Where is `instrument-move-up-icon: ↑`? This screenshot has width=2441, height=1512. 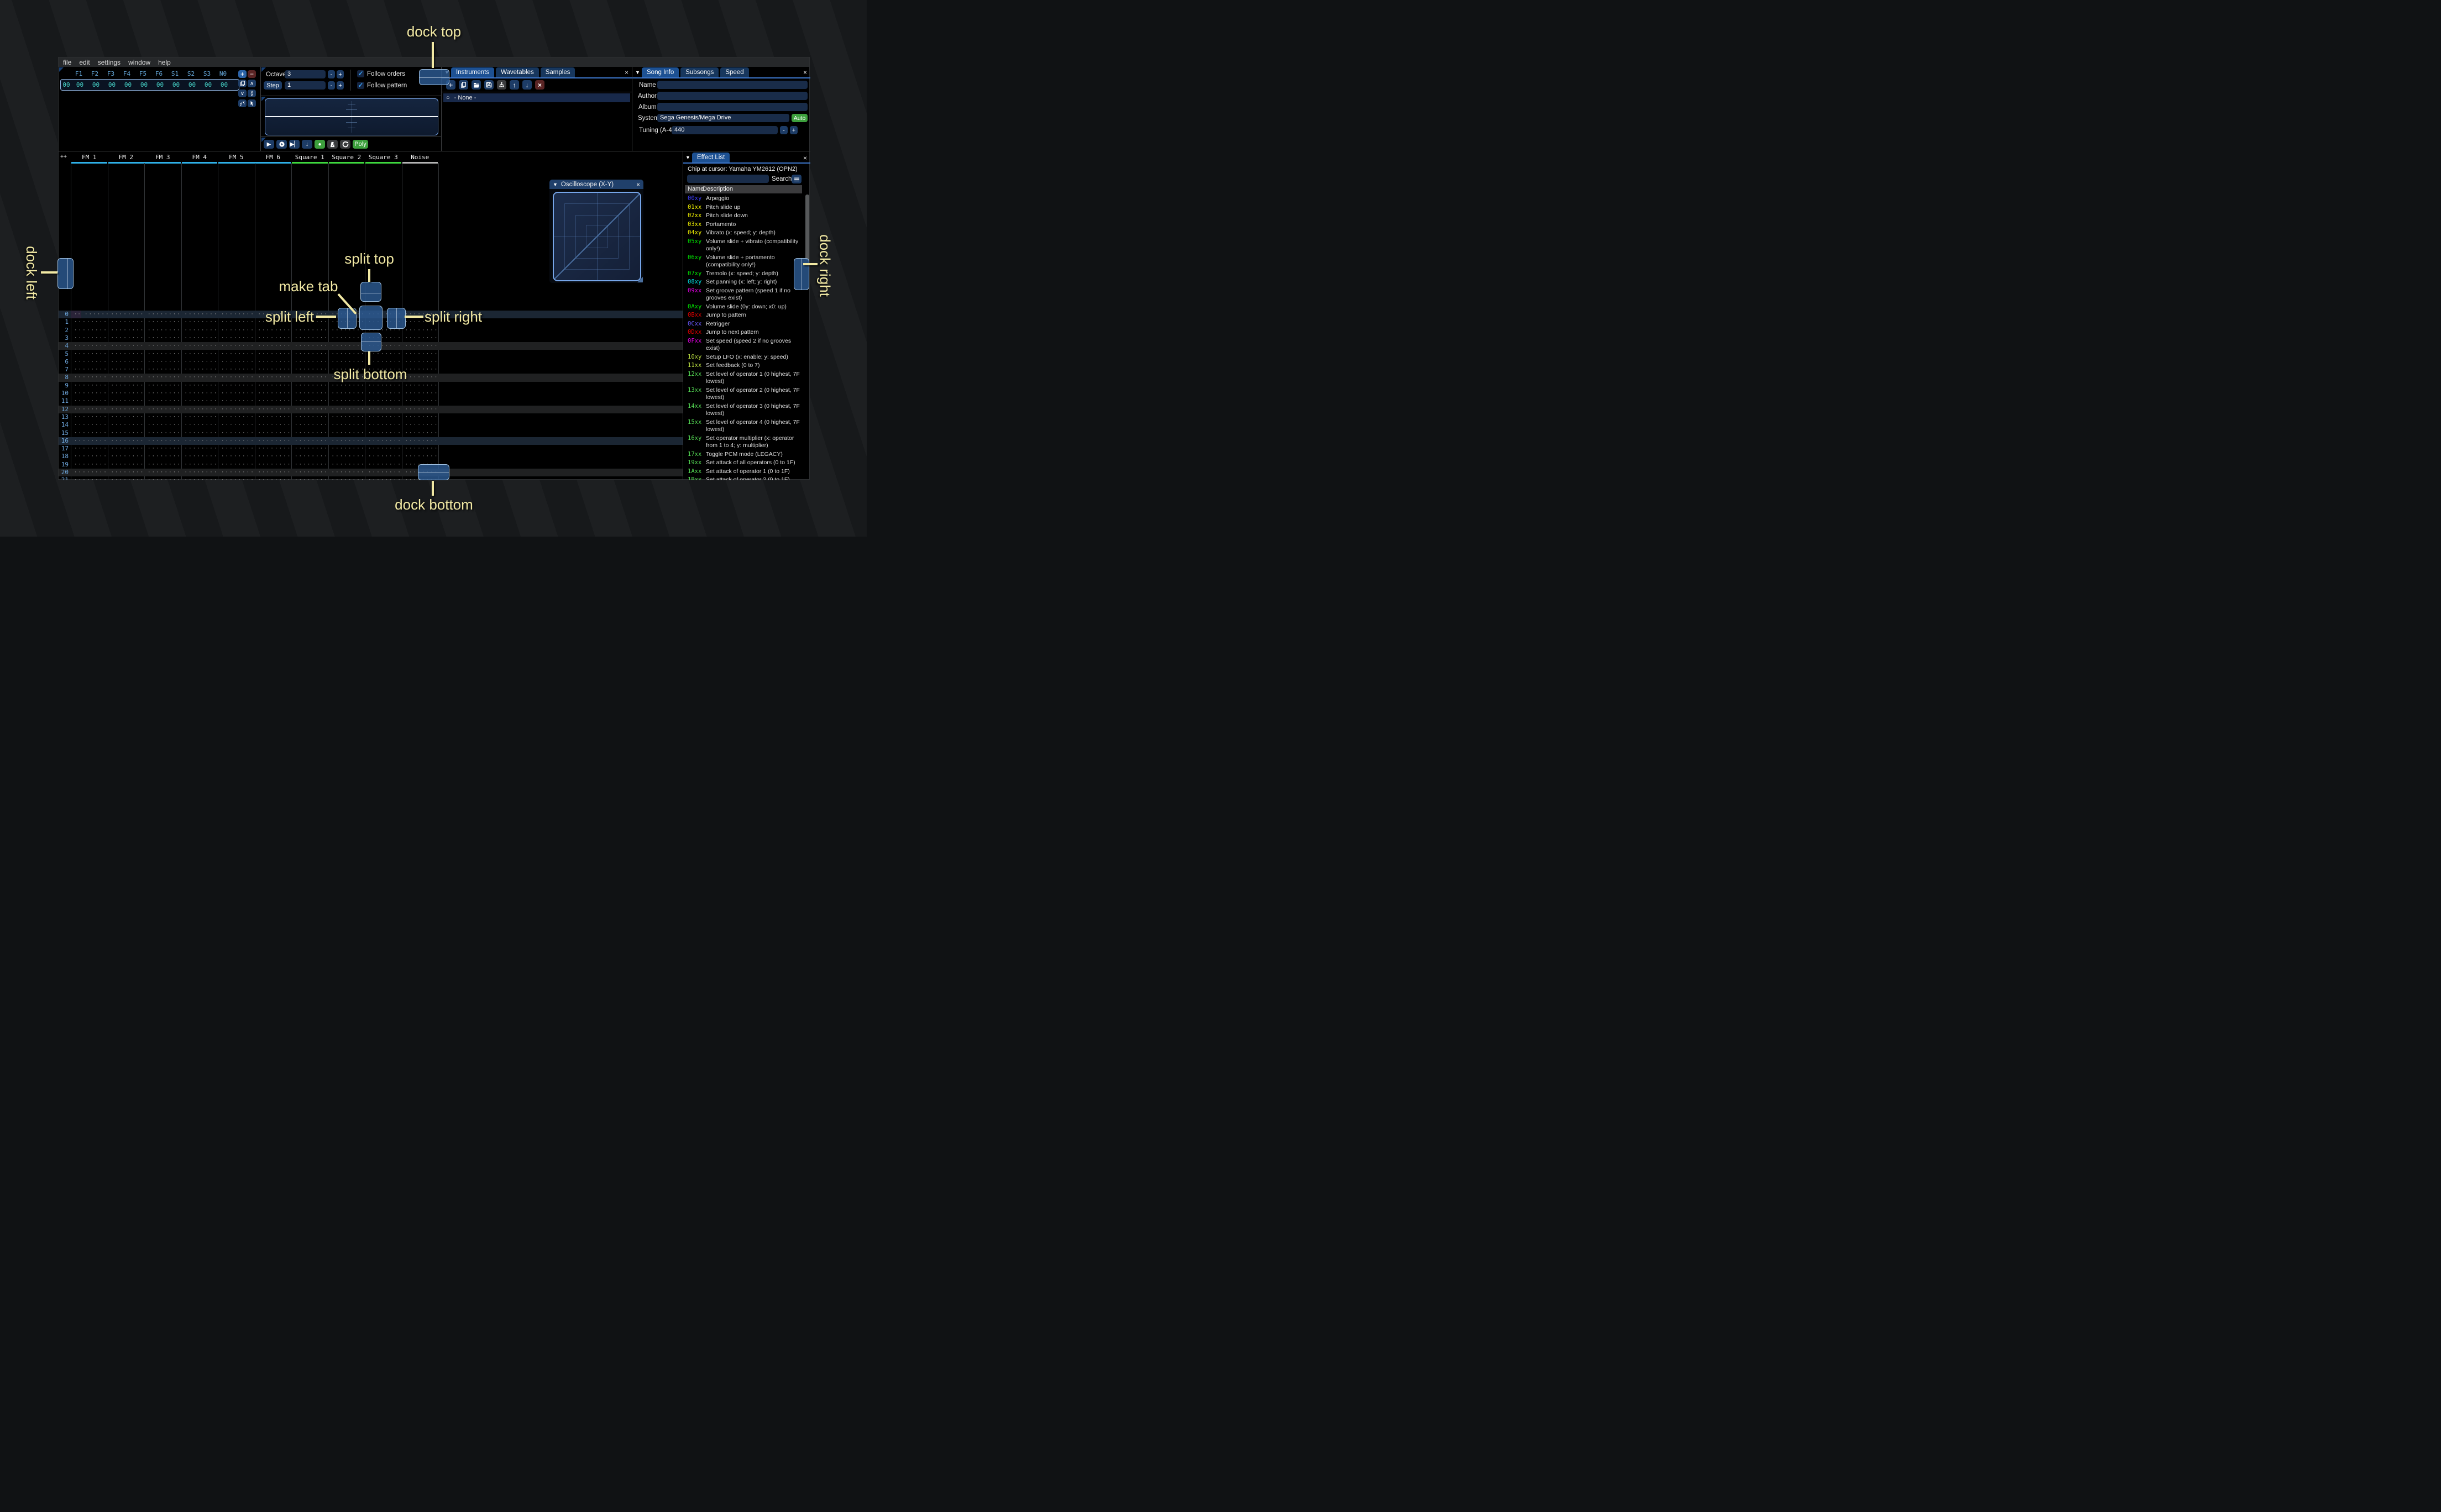
instrument-move-up-icon: ↑ is located at coordinates (514, 85).